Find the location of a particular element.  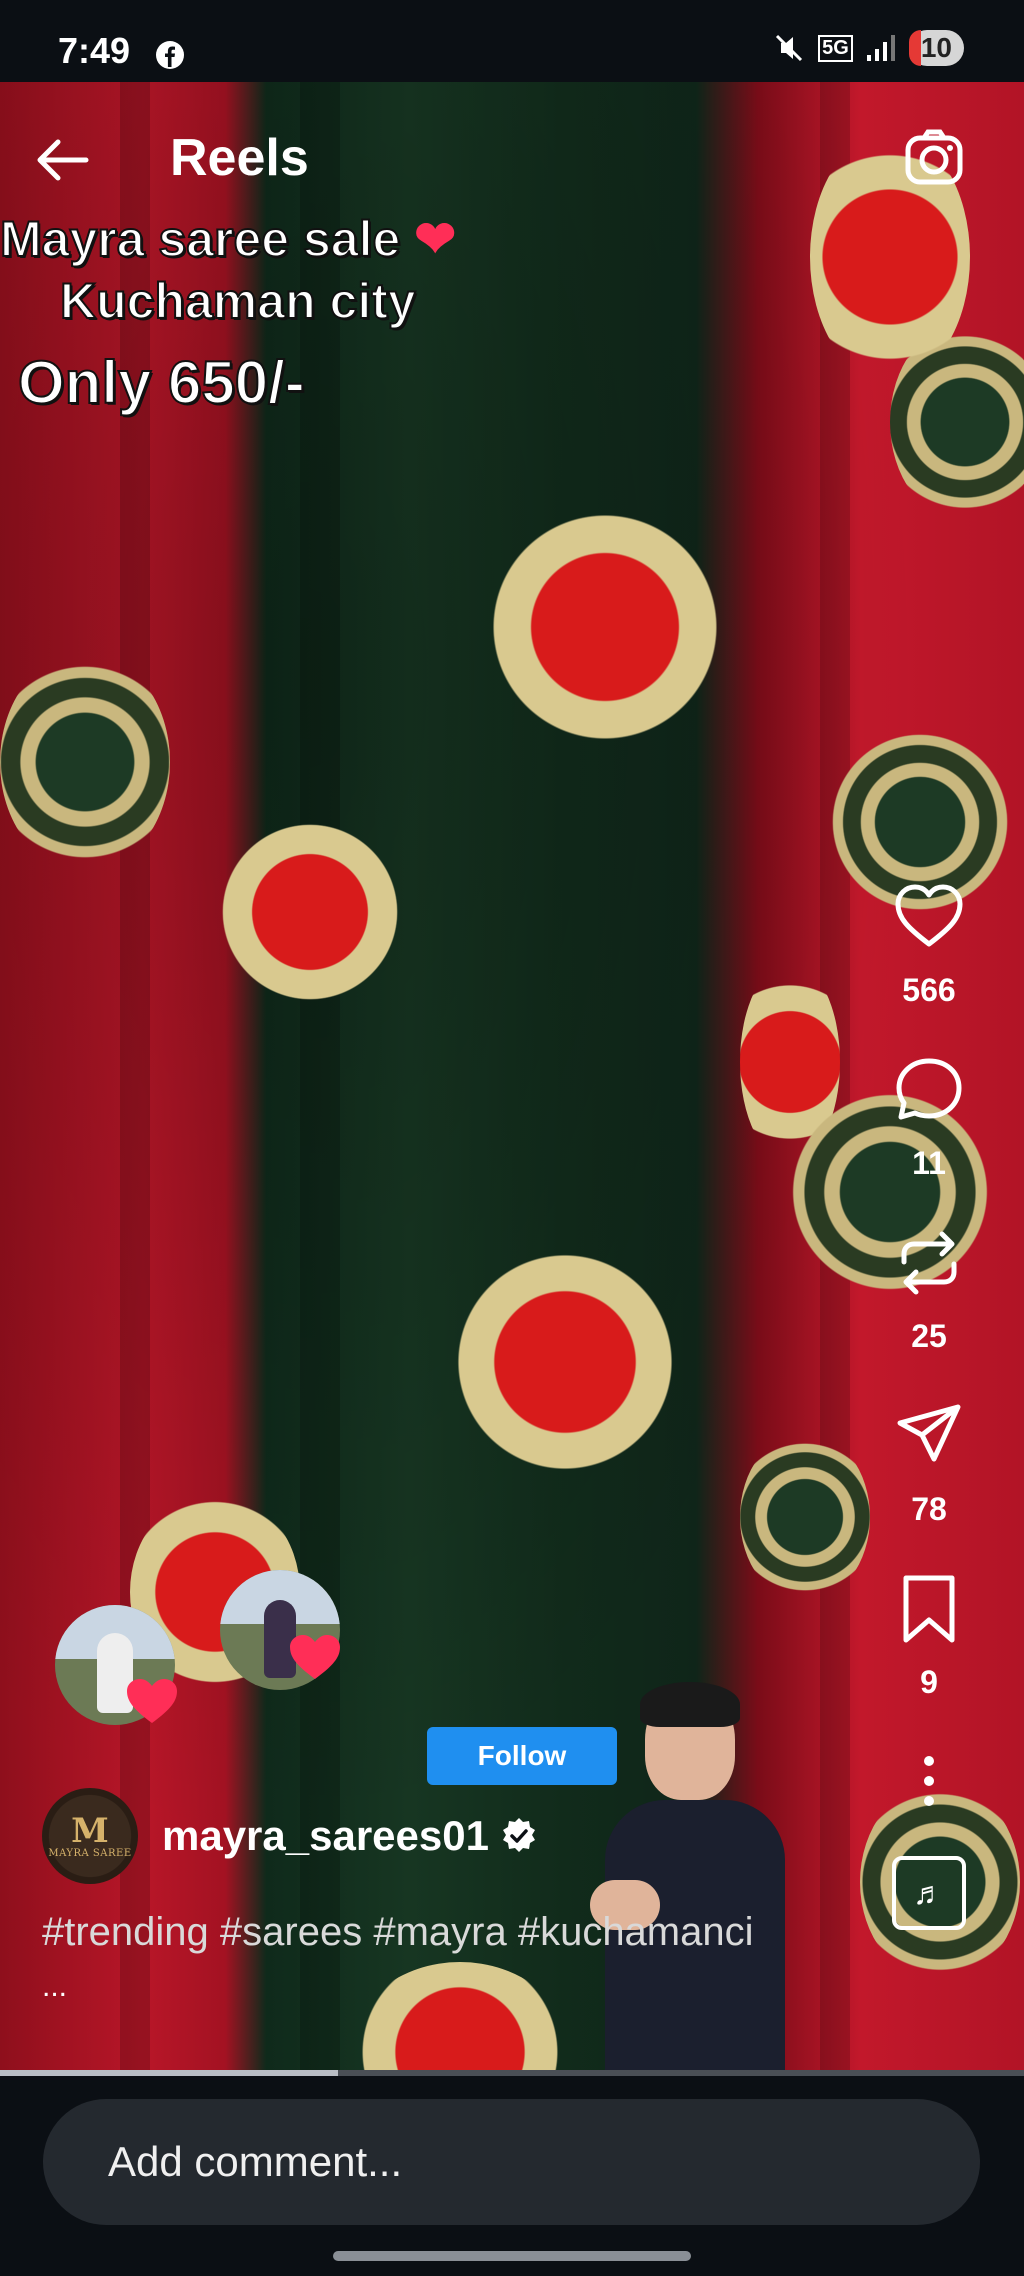

bookmark-icon is located at coordinates (929, 1609).